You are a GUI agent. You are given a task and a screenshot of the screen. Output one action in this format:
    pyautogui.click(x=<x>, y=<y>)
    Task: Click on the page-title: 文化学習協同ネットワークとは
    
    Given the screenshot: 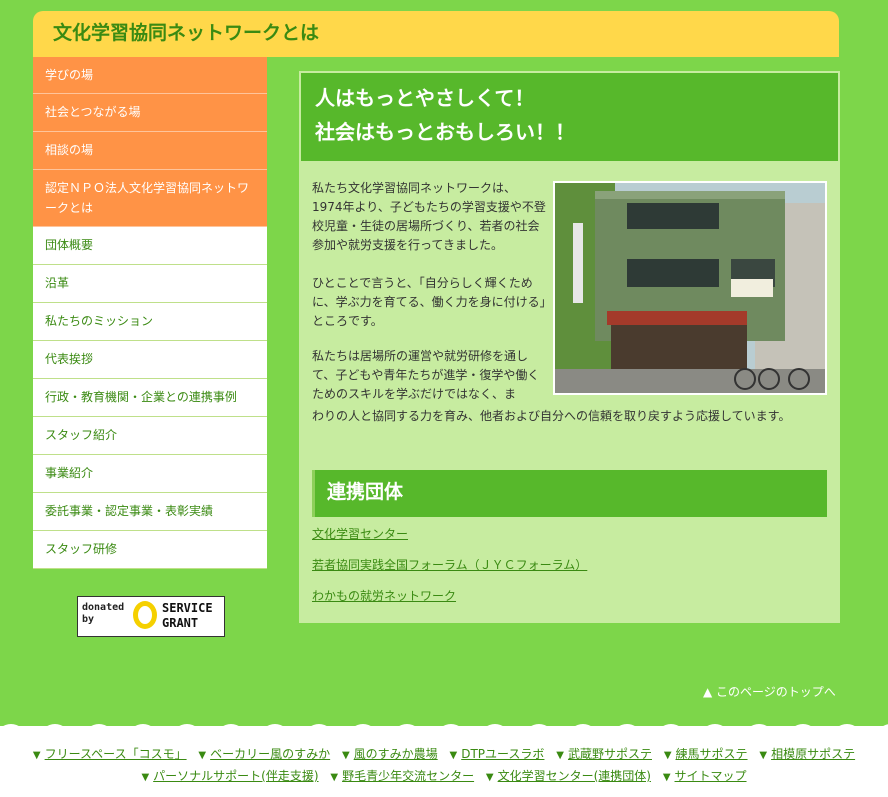 What is the action you would take?
    pyautogui.click(x=186, y=33)
    